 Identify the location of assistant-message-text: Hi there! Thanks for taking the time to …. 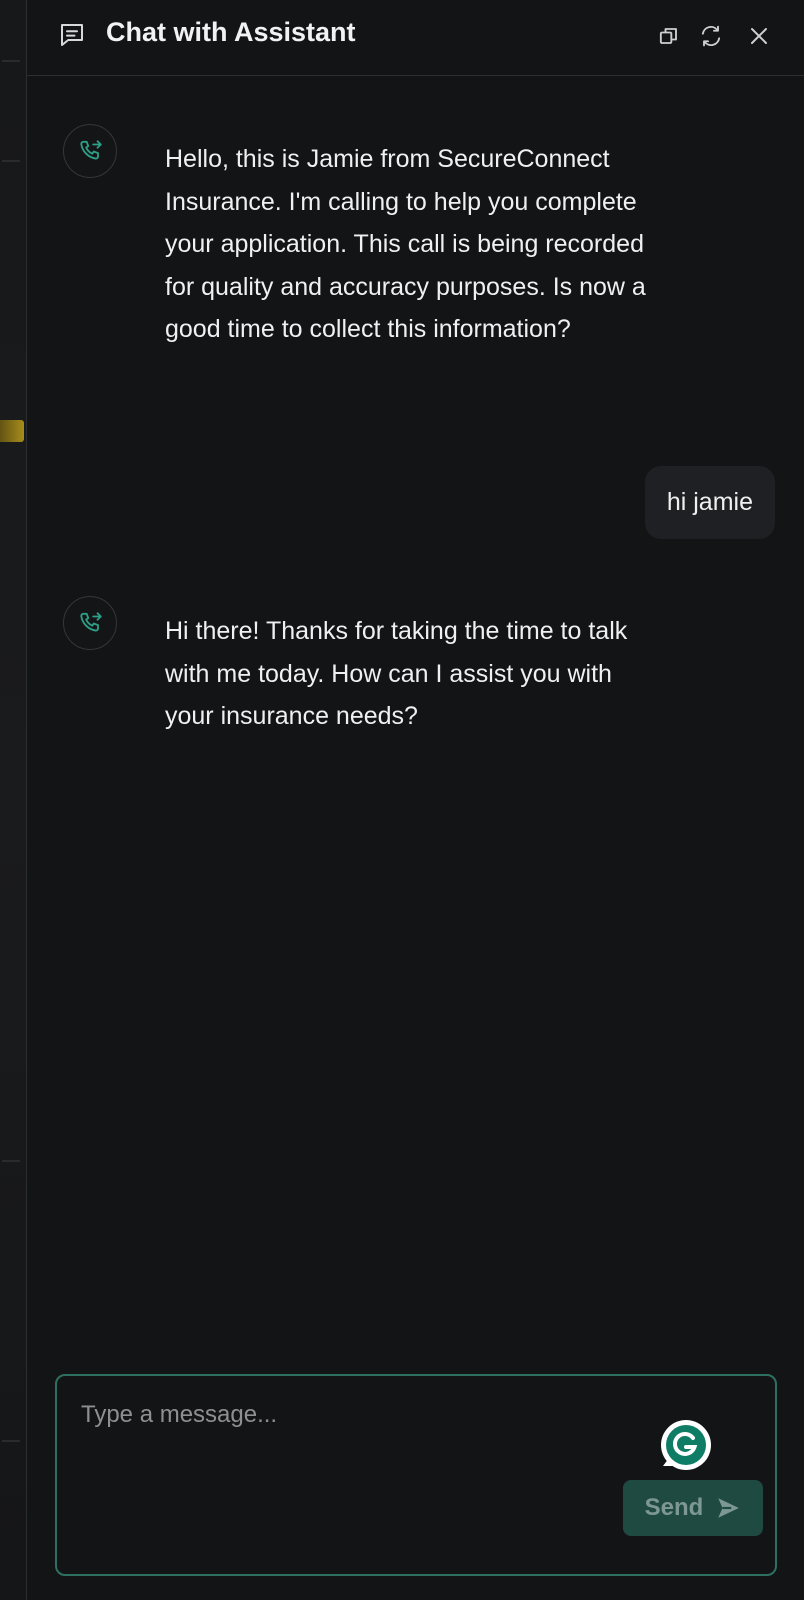
(396, 673).